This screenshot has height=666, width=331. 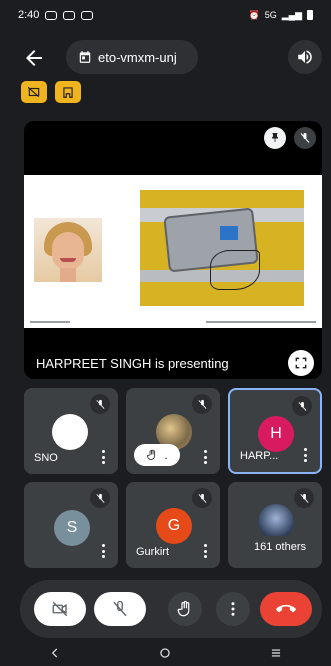 I want to click on participant-tile: ., so click(x=173, y=431).